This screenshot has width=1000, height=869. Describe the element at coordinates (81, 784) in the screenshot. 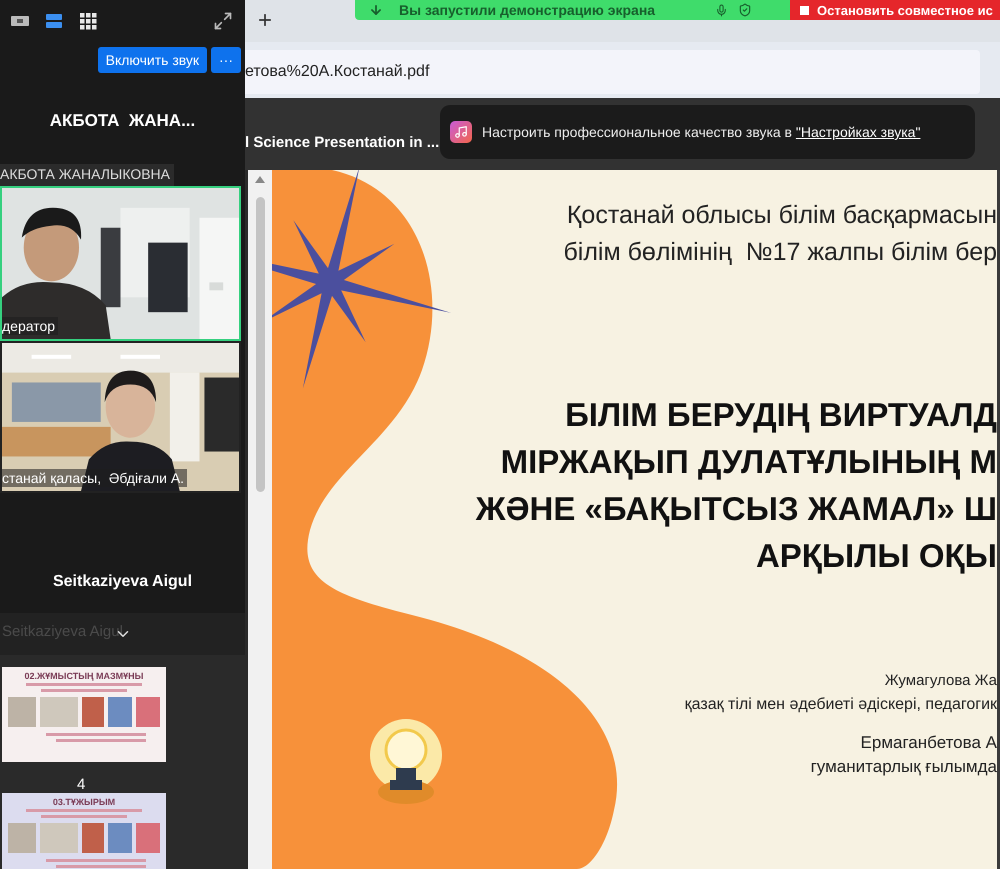

I see `page-number: 4` at that location.